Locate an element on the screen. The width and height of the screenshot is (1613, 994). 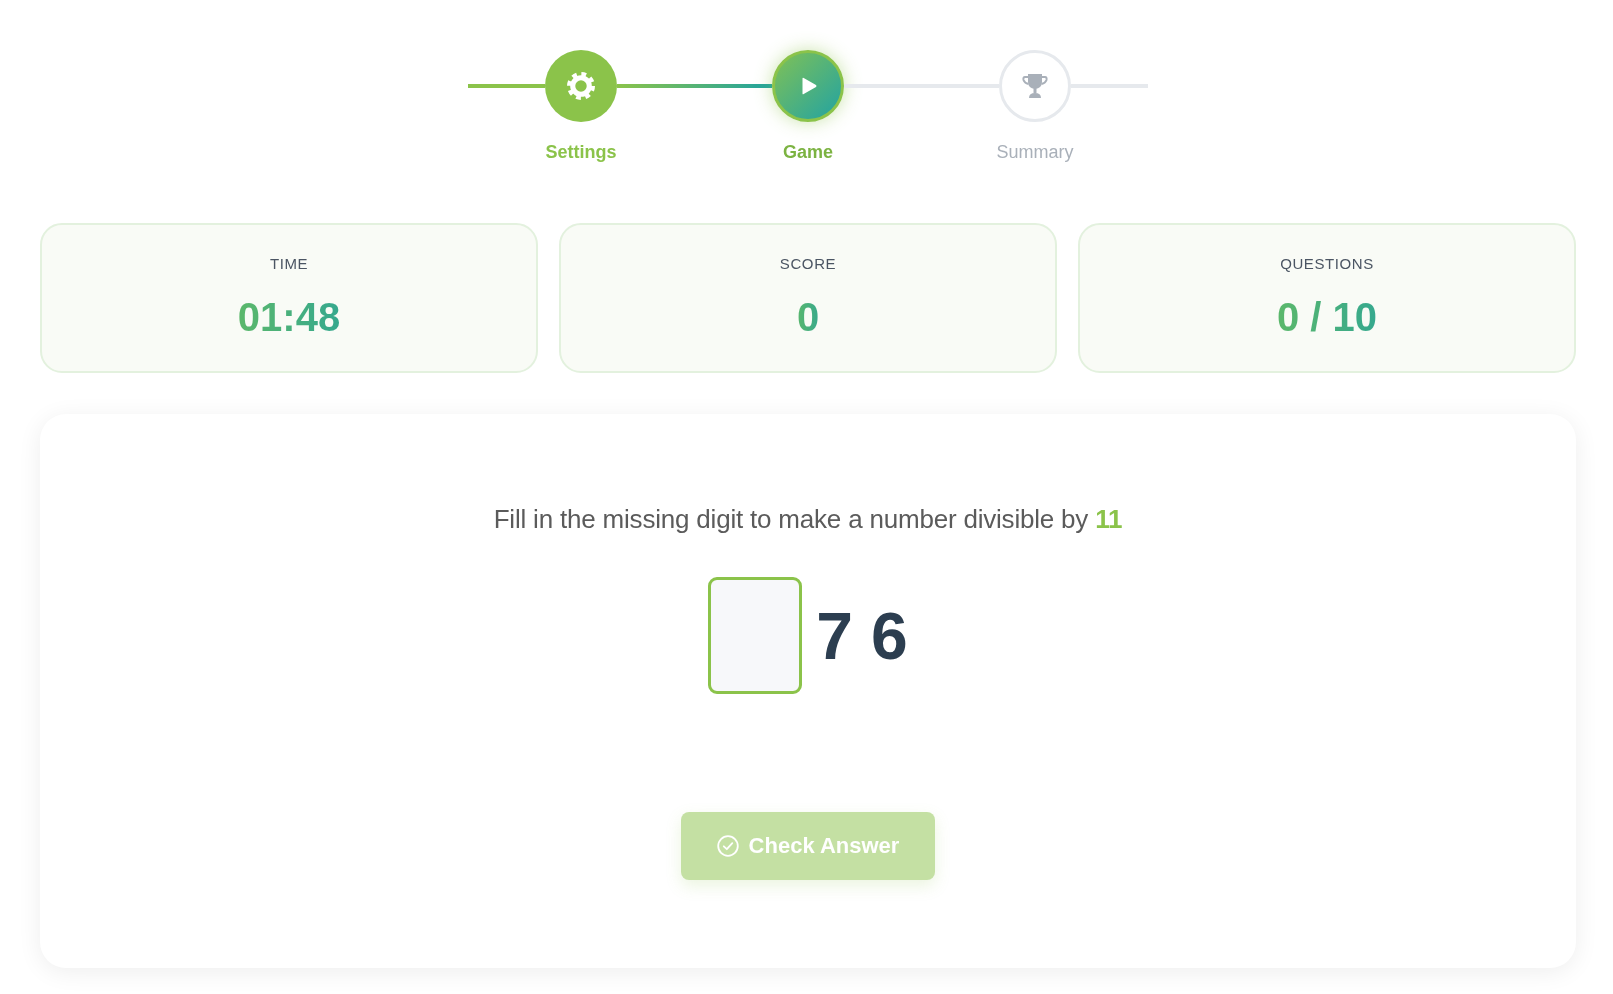
stat-label: TIME is located at coordinates (289, 263).